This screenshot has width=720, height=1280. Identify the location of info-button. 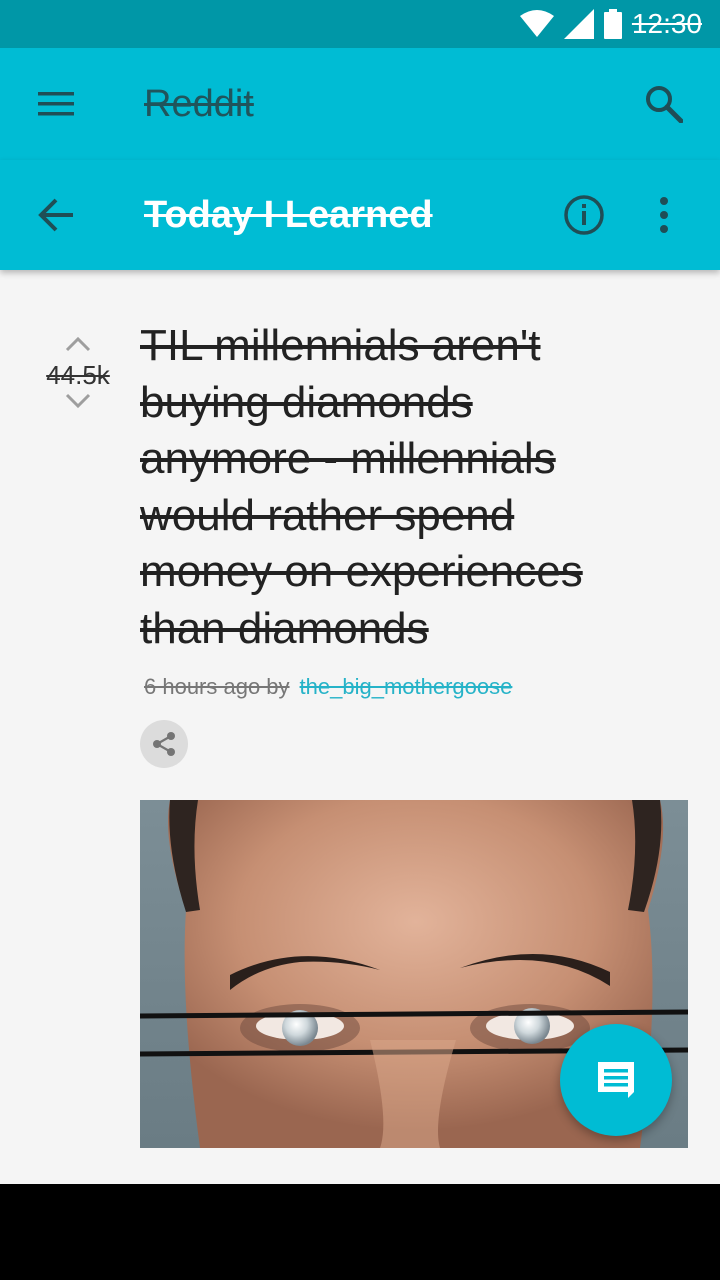
(584, 215).